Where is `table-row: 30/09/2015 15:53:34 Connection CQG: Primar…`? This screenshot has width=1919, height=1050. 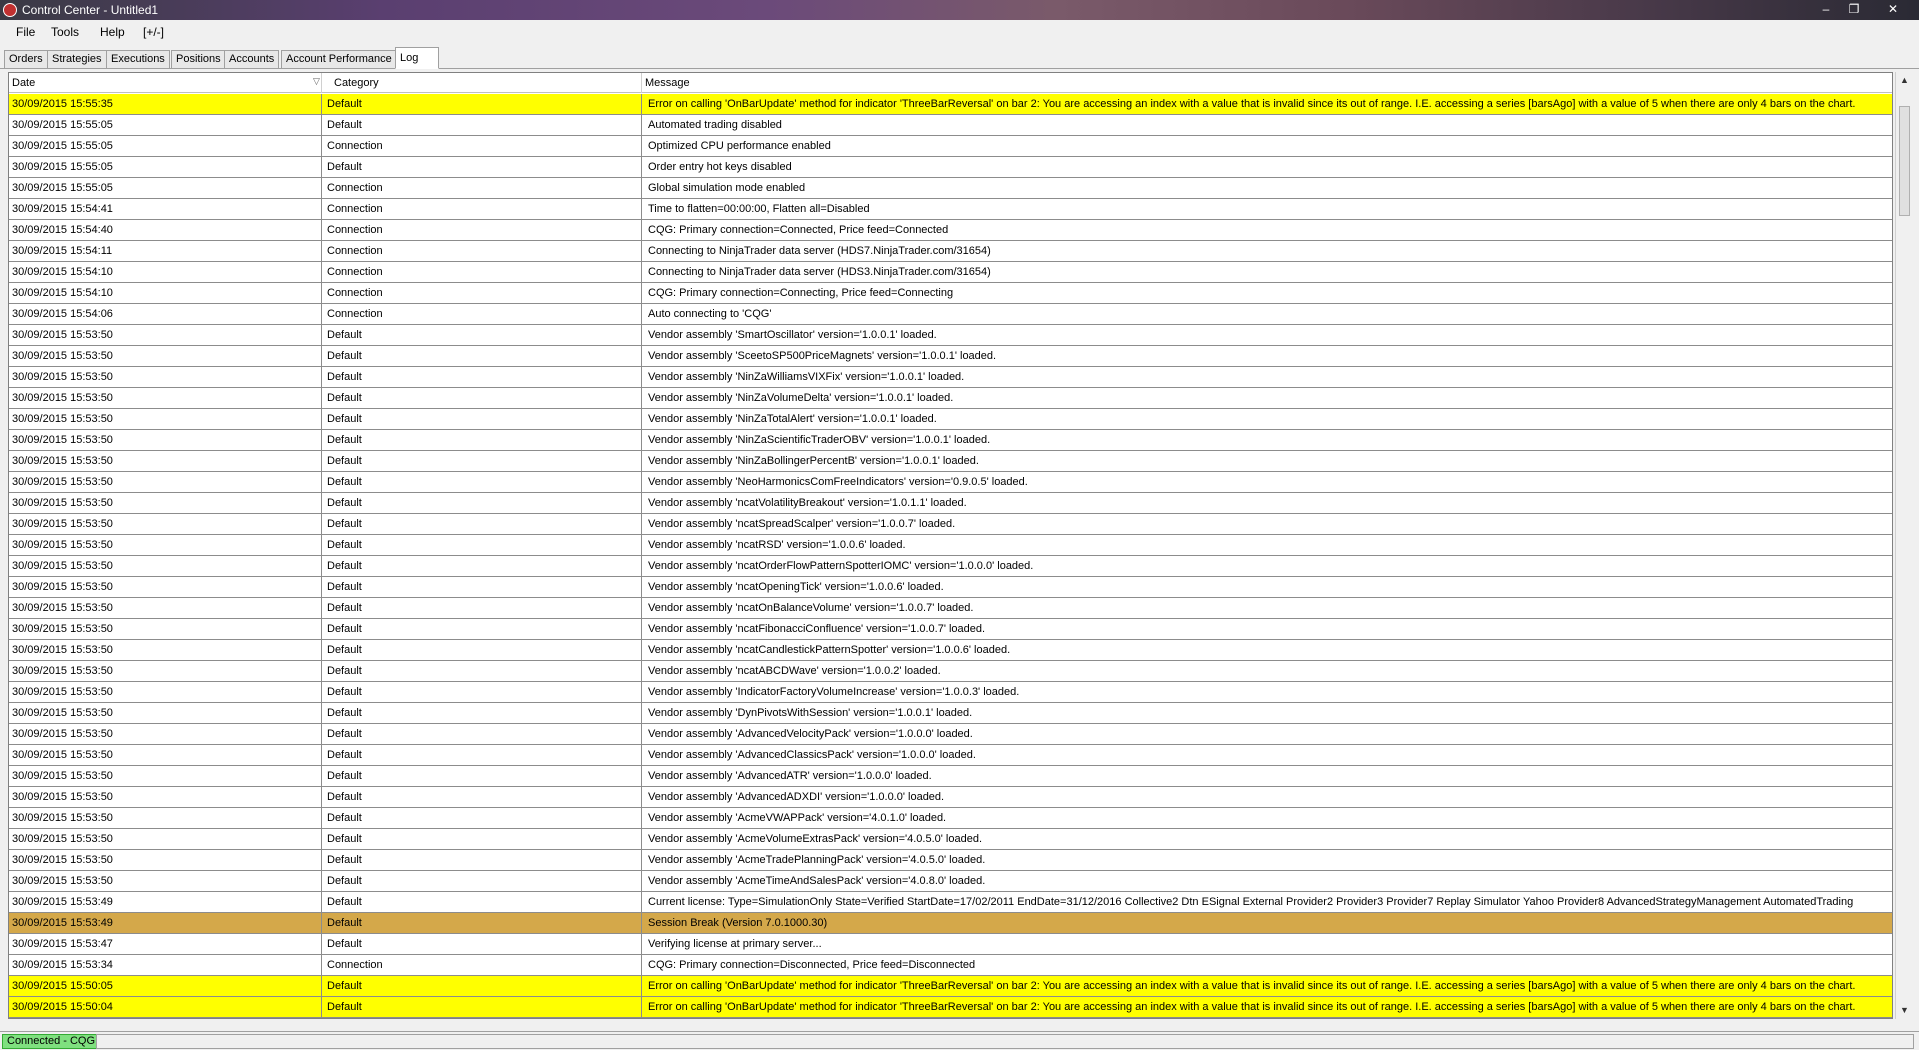
table-row: 30/09/2015 15:53:34 Connection CQG: Primar… is located at coordinates (950, 965).